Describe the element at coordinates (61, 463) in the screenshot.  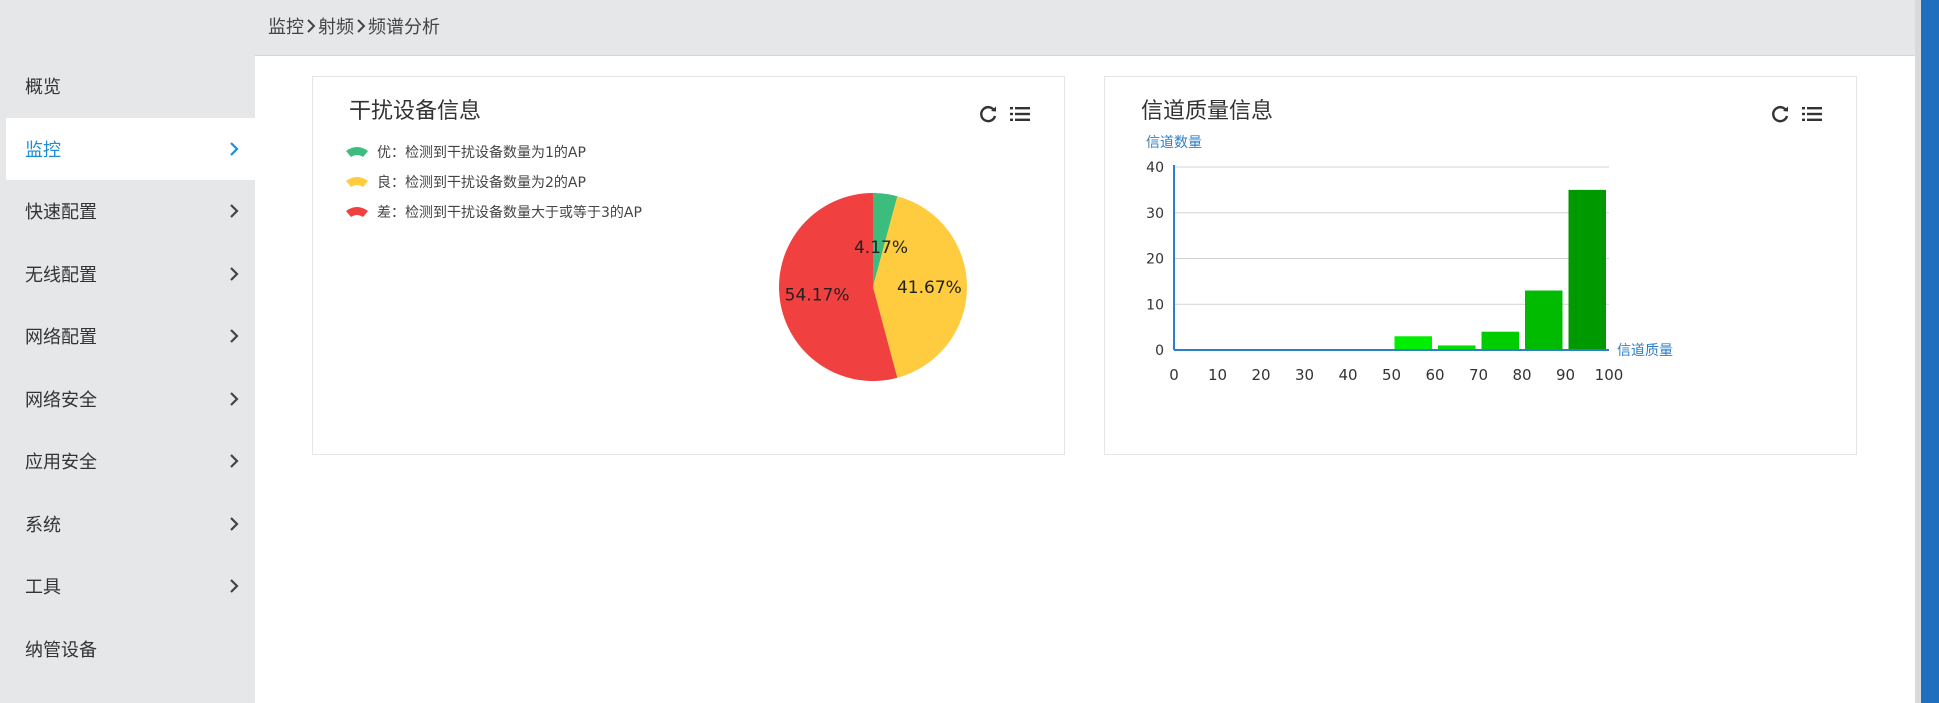
I see `sidebar-item-label: 应用安全` at that location.